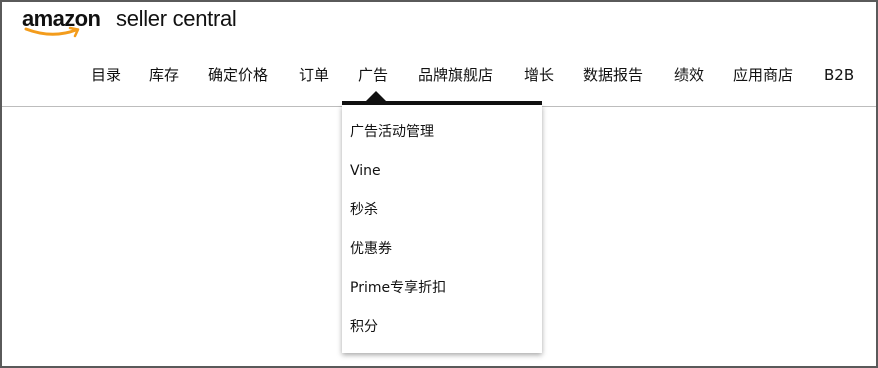  I want to click on menu-item-lightning-deals: 秒杀, so click(364, 210).